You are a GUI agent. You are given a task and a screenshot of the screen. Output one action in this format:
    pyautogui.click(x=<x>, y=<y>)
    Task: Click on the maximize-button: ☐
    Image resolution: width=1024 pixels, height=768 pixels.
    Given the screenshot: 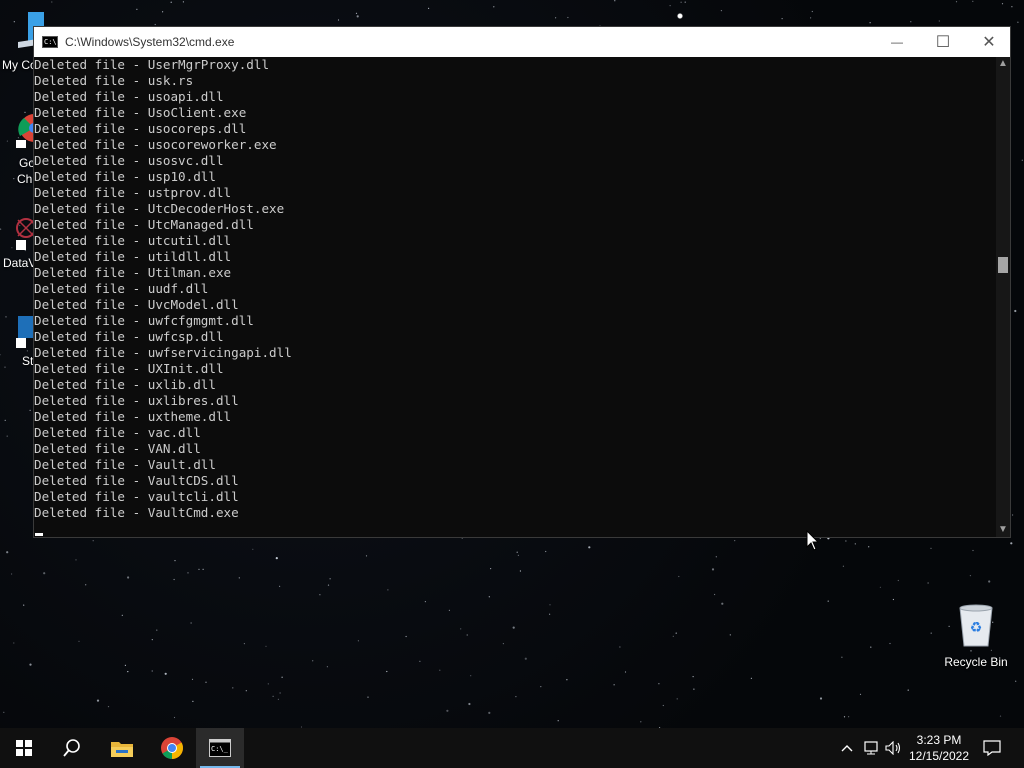 What is the action you would take?
    pyautogui.click(x=943, y=42)
    